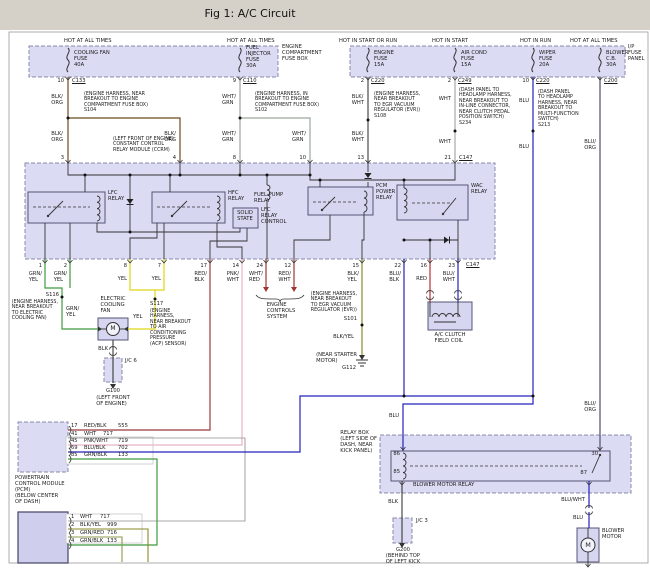 The width and height of the screenshot is (650, 574). Describe the element at coordinates (124, 140) in the screenshot. I see `blk-org-branch` at that location.